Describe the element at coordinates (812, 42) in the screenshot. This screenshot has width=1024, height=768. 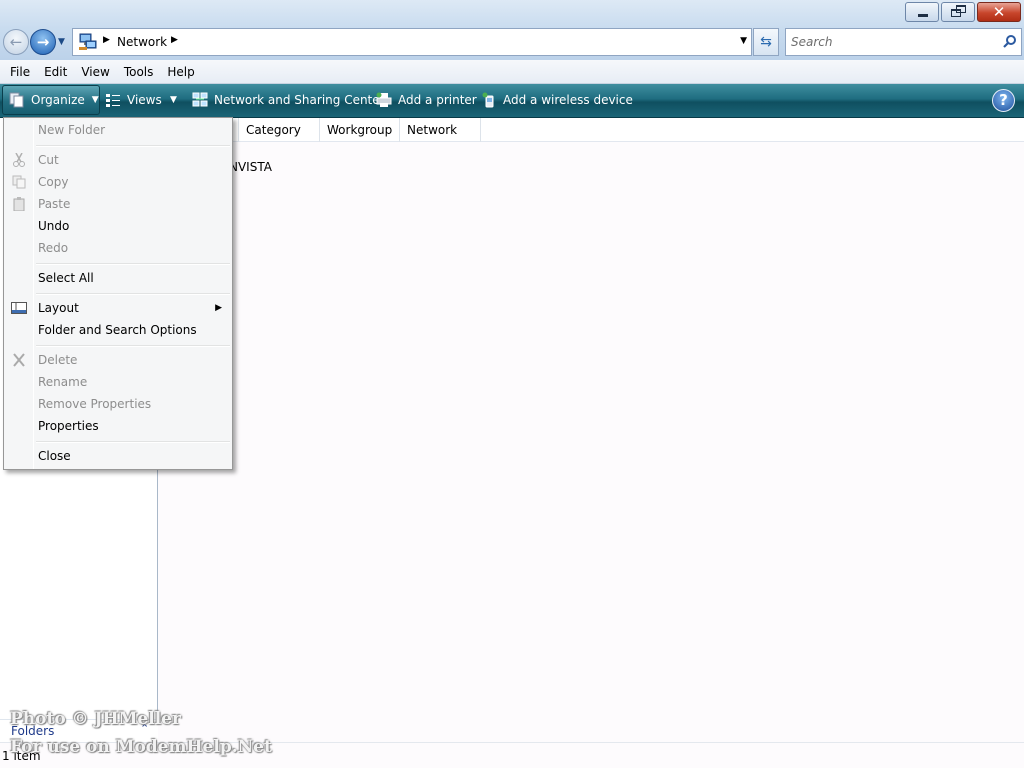
I see `search-placeholder: Search` at that location.